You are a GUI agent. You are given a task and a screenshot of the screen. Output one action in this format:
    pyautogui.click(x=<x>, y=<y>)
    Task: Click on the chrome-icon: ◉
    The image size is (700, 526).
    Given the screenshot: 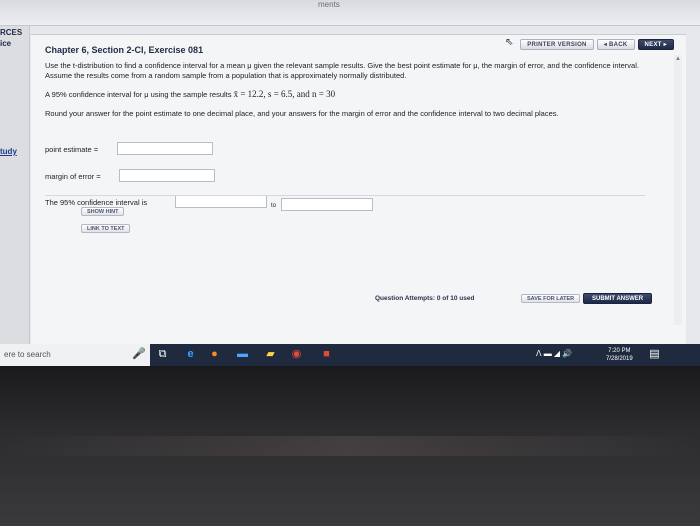 What is the action you would take?
    pyautogui.click(x=296, y=354)
    